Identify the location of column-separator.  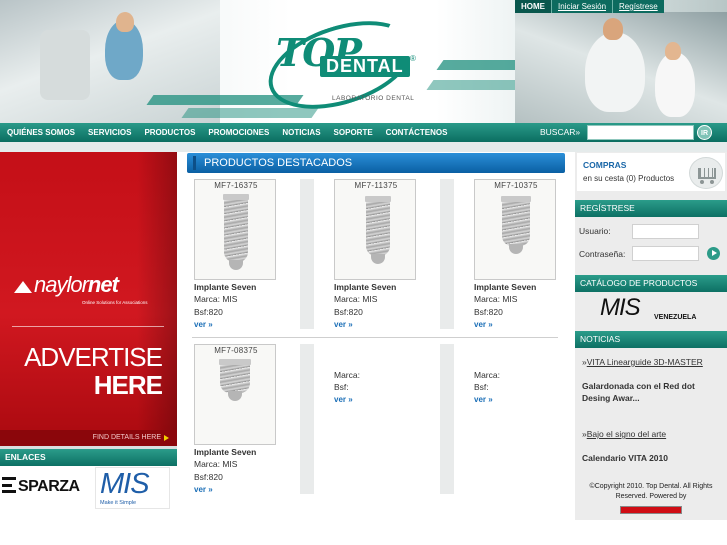
(447, 419).